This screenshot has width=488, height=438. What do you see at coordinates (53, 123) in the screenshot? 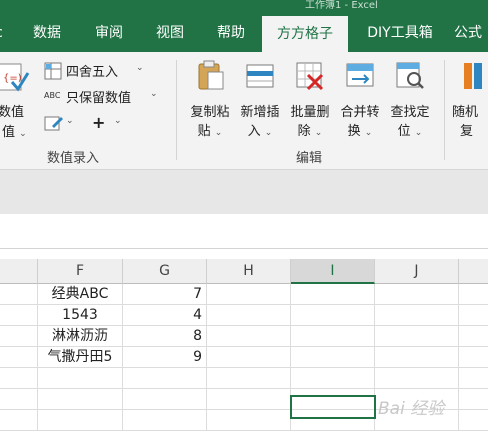
I see `edit-icon` at bounding box center [53, 123].